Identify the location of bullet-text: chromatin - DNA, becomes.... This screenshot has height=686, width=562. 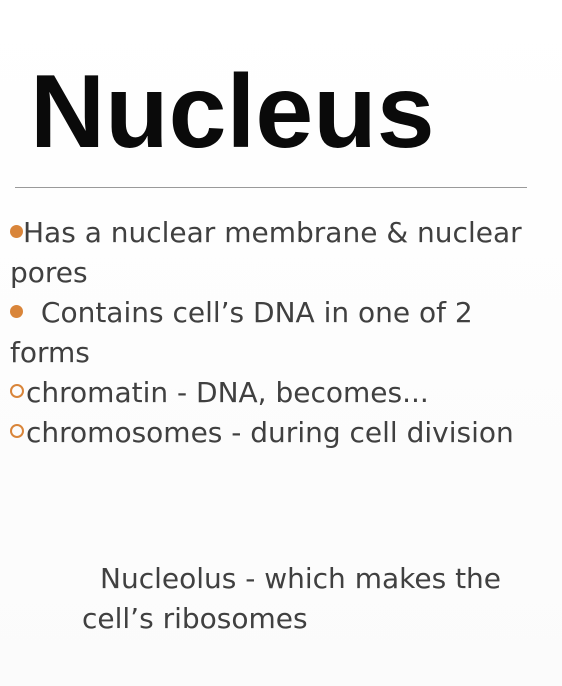
(227, 392).